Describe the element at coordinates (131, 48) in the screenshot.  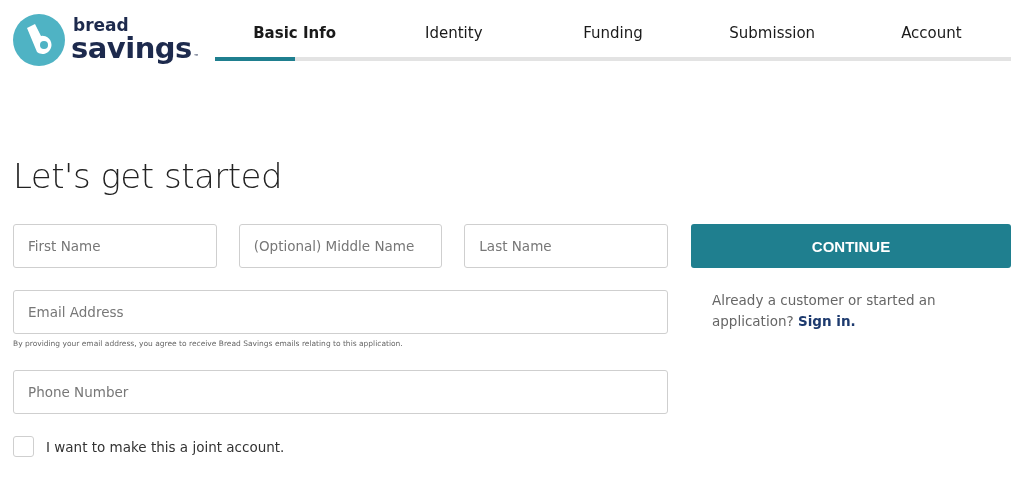
I see `logo-text: savings` at that location.